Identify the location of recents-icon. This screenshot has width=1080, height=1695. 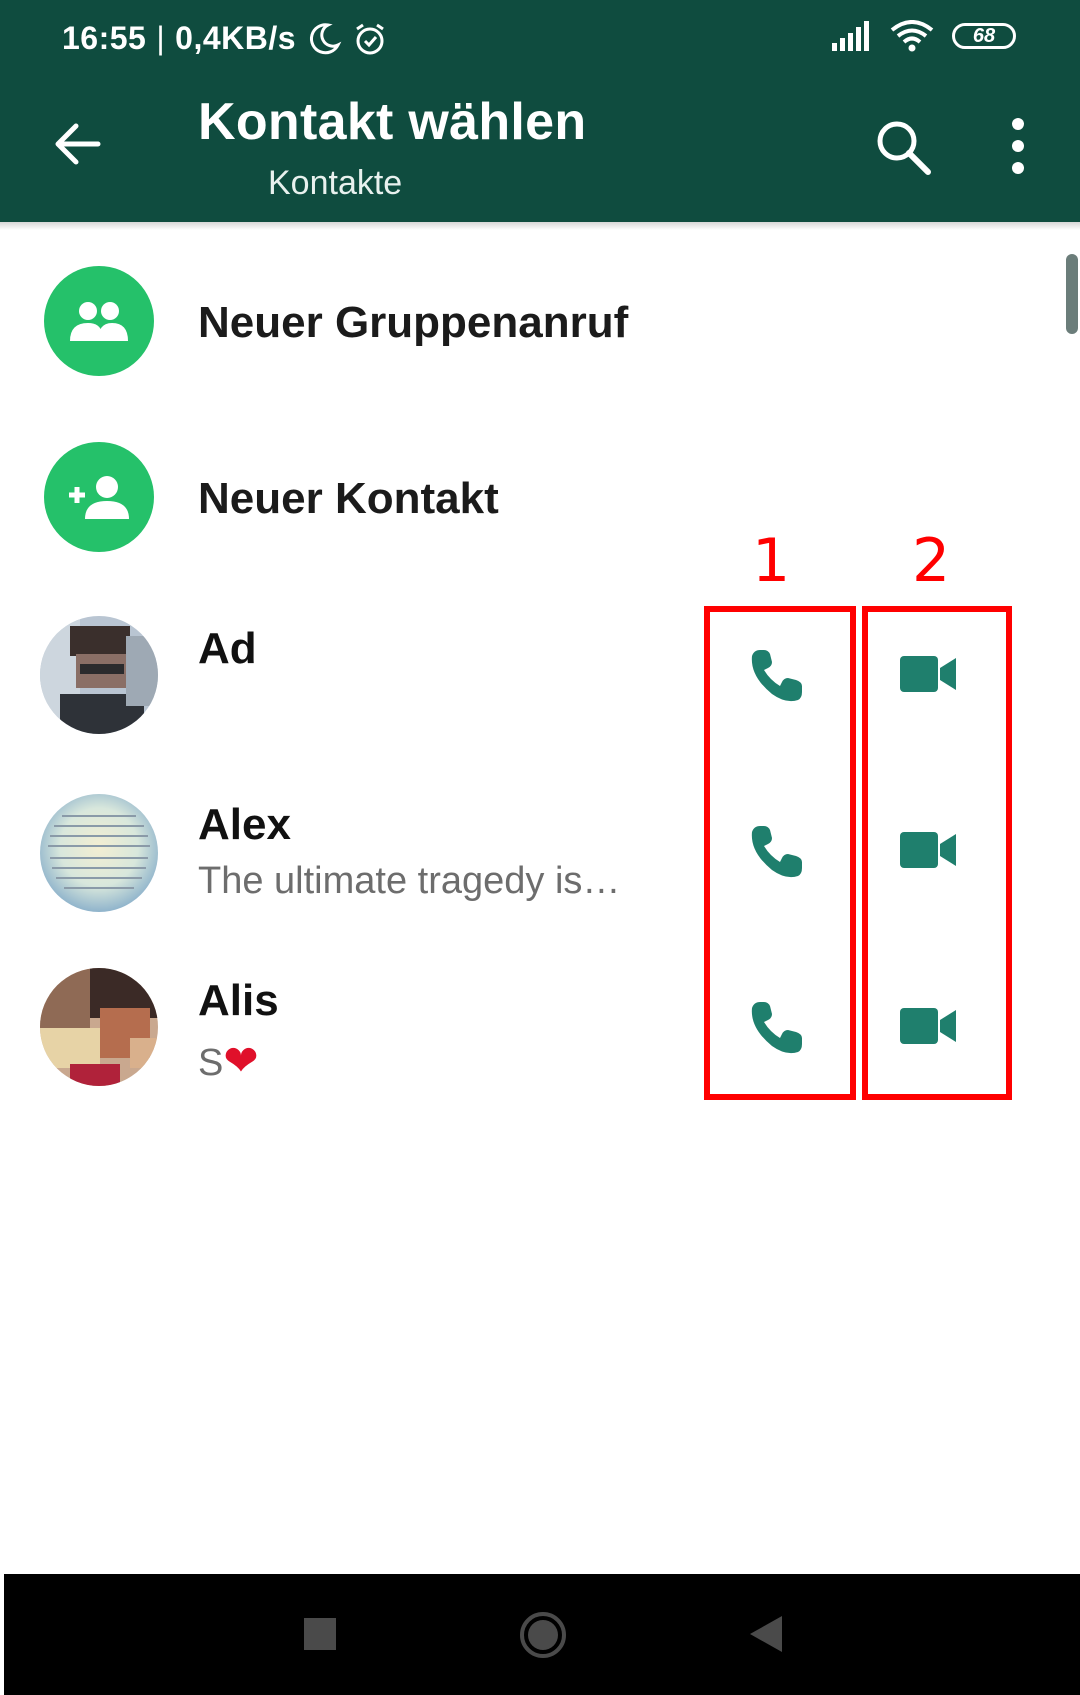
(320, 1634).